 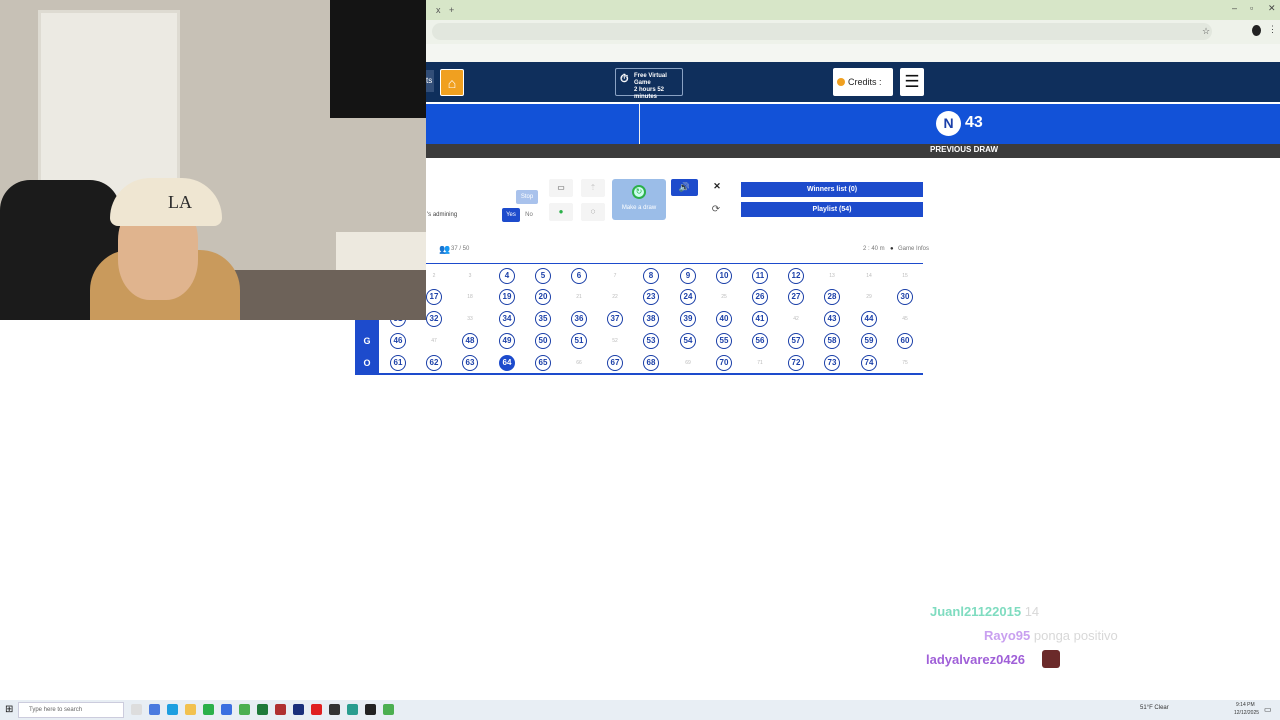 I want to click on minimize-button: –, so click(x=1234, y=8).